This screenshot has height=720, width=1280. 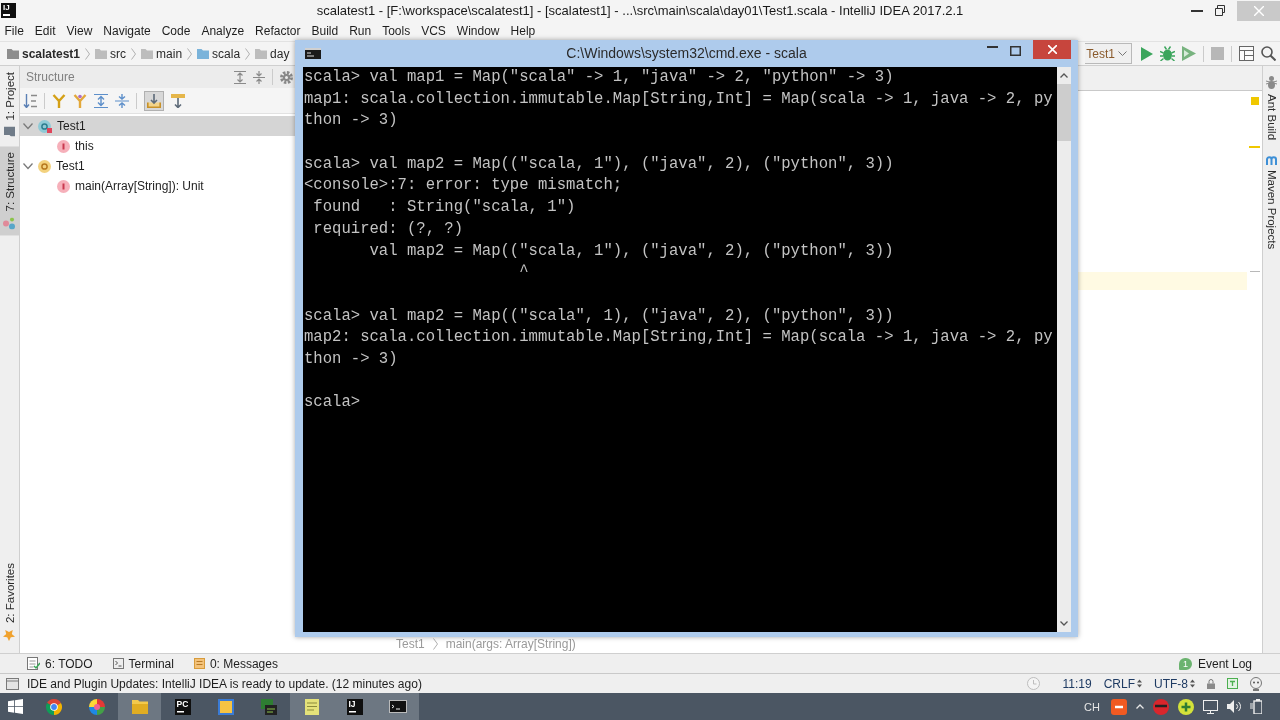 What do you see at coordinates (259, 77) in the screenshot?
I see `collapse-all-icon` at bounding box center [259, 77].